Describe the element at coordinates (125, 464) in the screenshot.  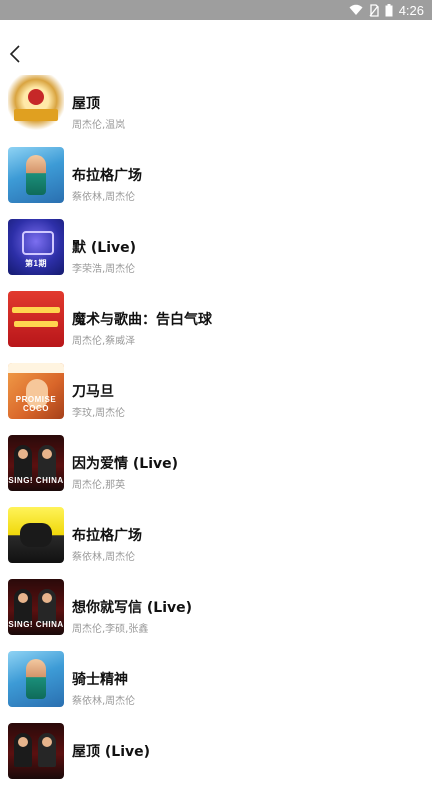
I see `song-title: 因为爱情 (Live)` at that location.